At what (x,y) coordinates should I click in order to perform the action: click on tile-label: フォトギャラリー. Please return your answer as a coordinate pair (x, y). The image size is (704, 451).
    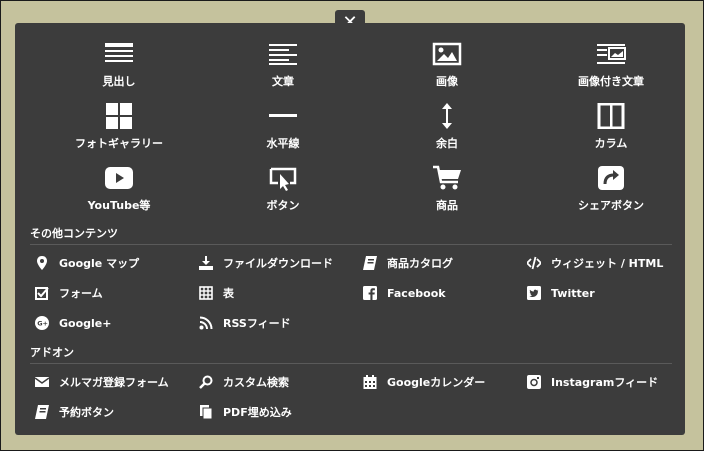
    Looking at the image, I should click on (119, 143).